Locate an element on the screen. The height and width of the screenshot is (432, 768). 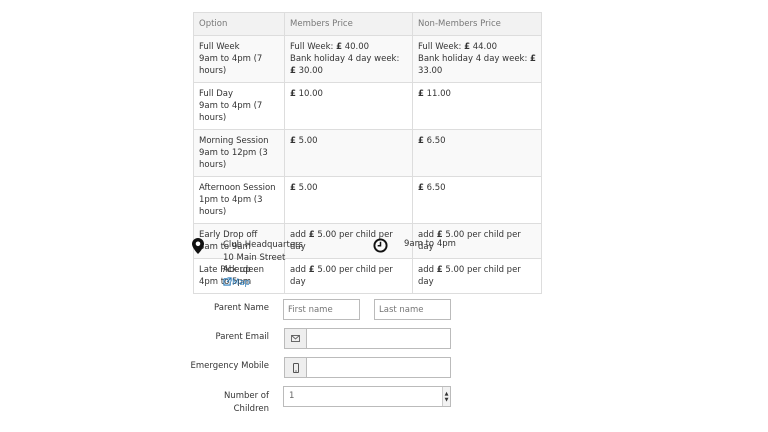
clock-icon is located at coordinates (380, 245).